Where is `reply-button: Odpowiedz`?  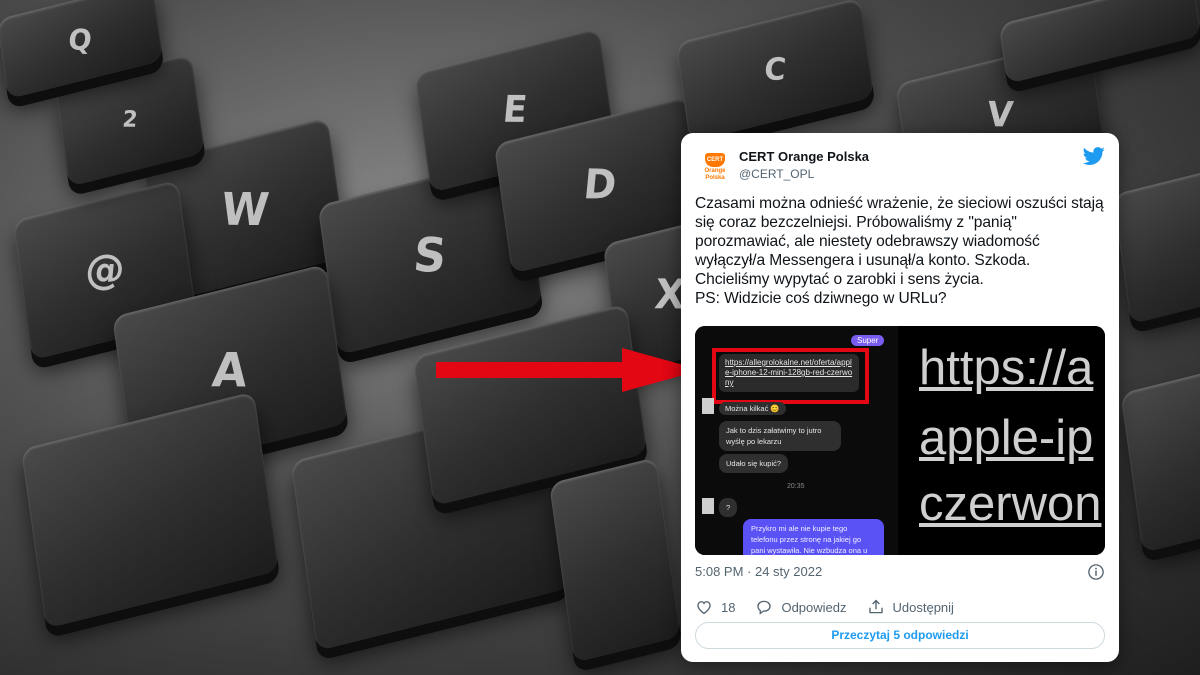 reply-button: Odpowiedz is located at coordinates (801, 607).